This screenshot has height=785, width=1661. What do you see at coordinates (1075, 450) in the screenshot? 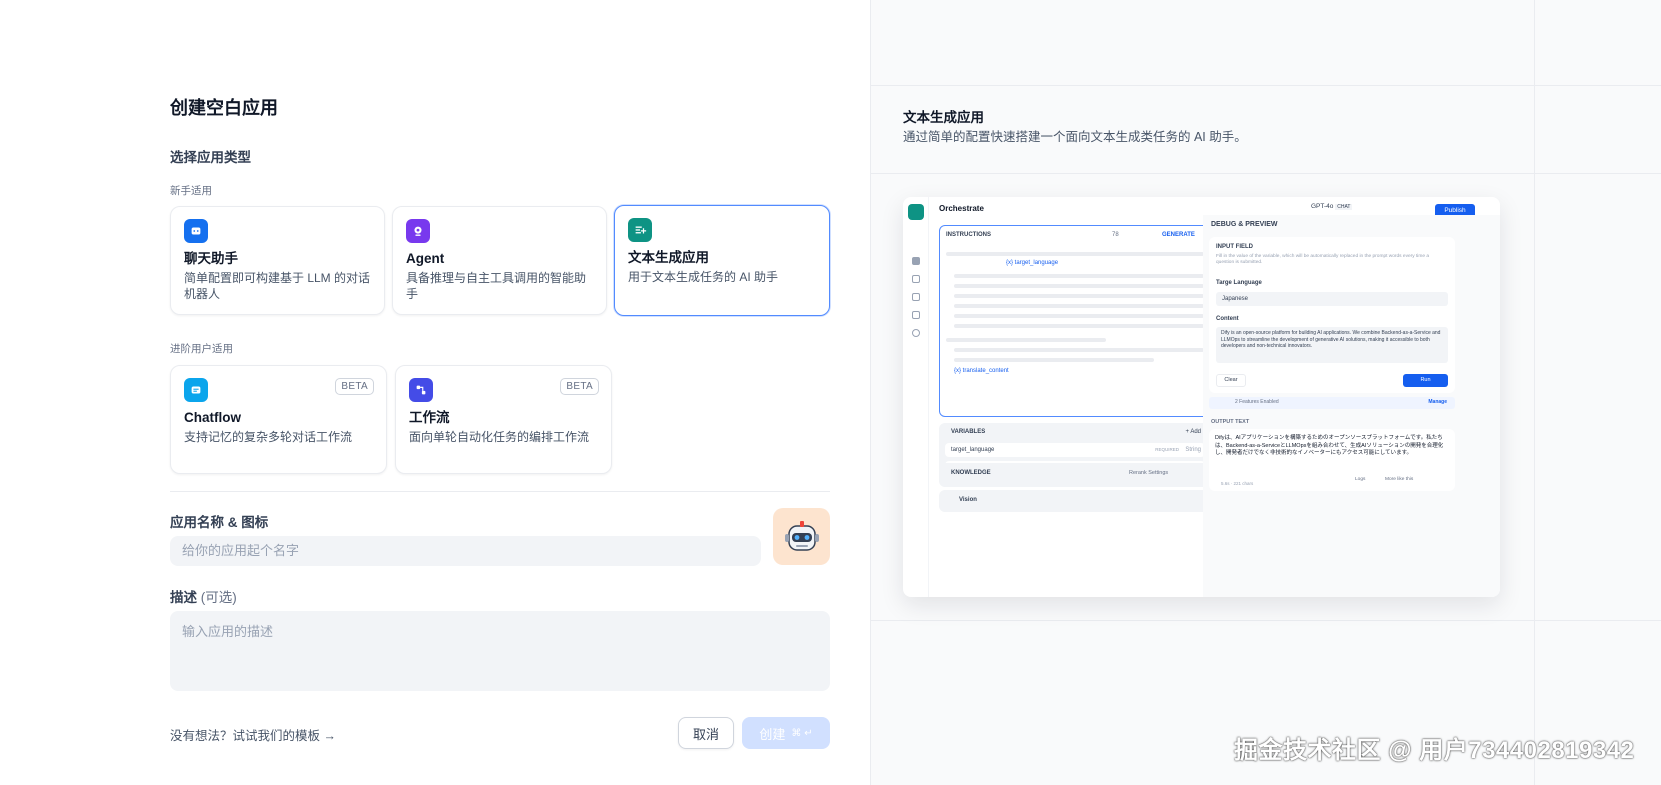
I see `variable-row: target_language REQUIRED String` at bounding box center [1075, 450].